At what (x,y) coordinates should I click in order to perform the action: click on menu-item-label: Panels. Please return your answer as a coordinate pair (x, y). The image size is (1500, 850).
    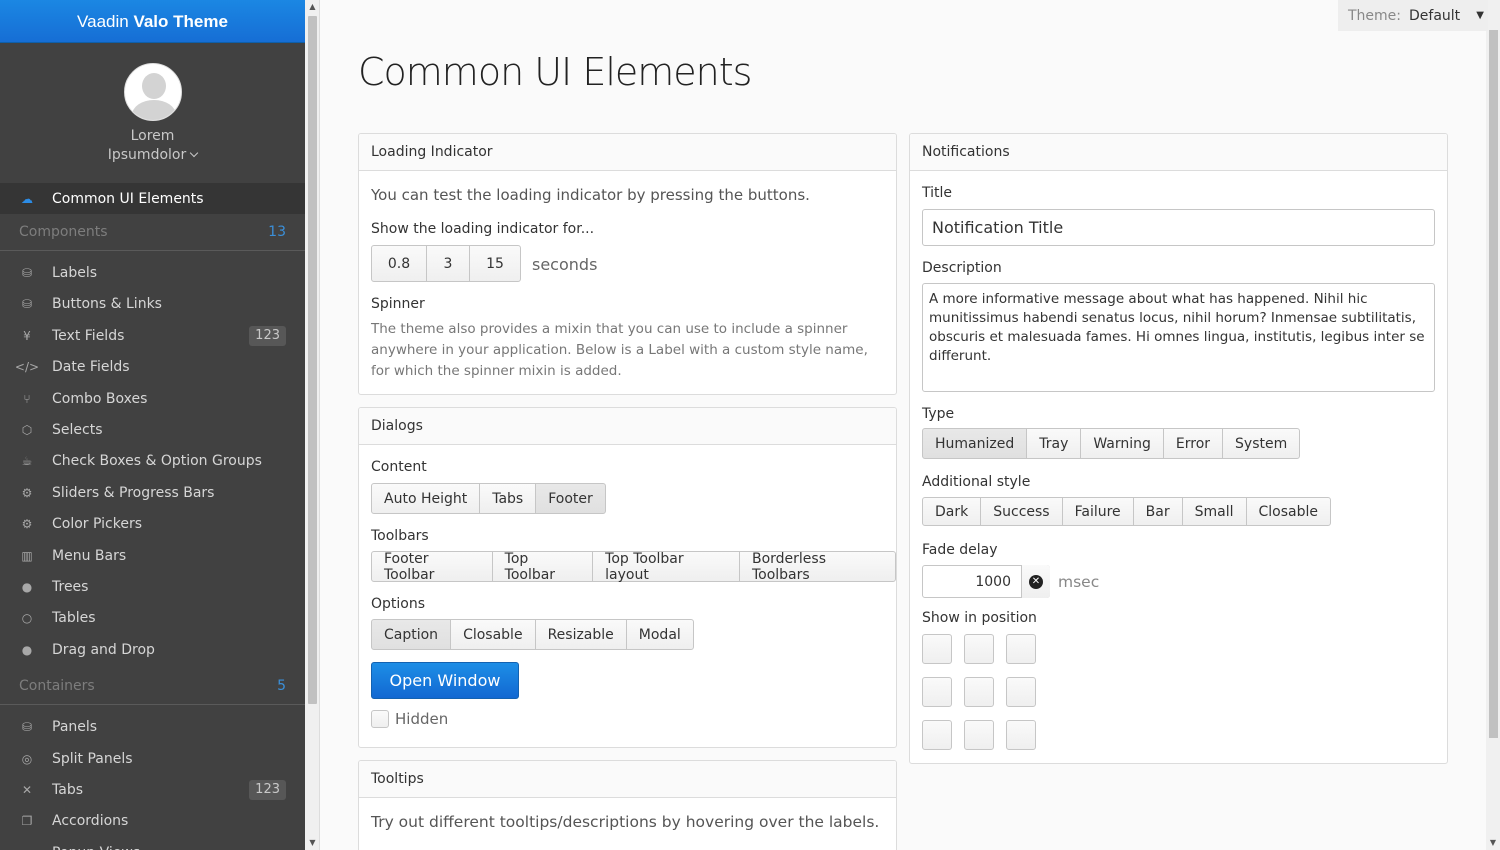
    Looking at the image, I should click on (75, 727).